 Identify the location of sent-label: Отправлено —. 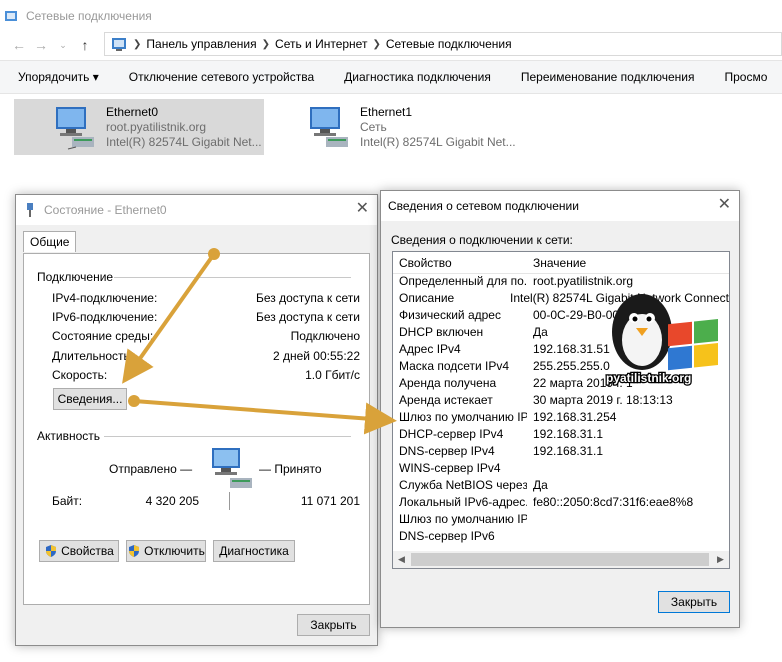
(151, 469).